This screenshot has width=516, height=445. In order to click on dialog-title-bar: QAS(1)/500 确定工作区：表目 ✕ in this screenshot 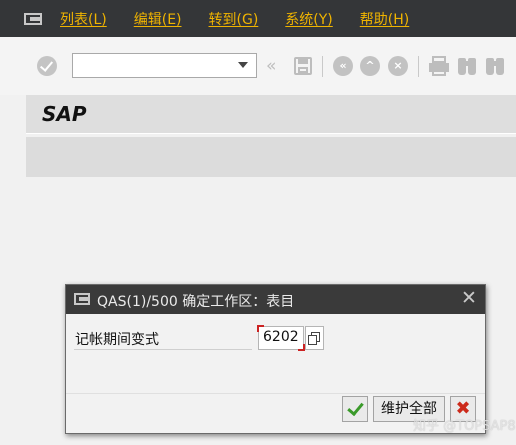, I will do `click(275, 299)`.